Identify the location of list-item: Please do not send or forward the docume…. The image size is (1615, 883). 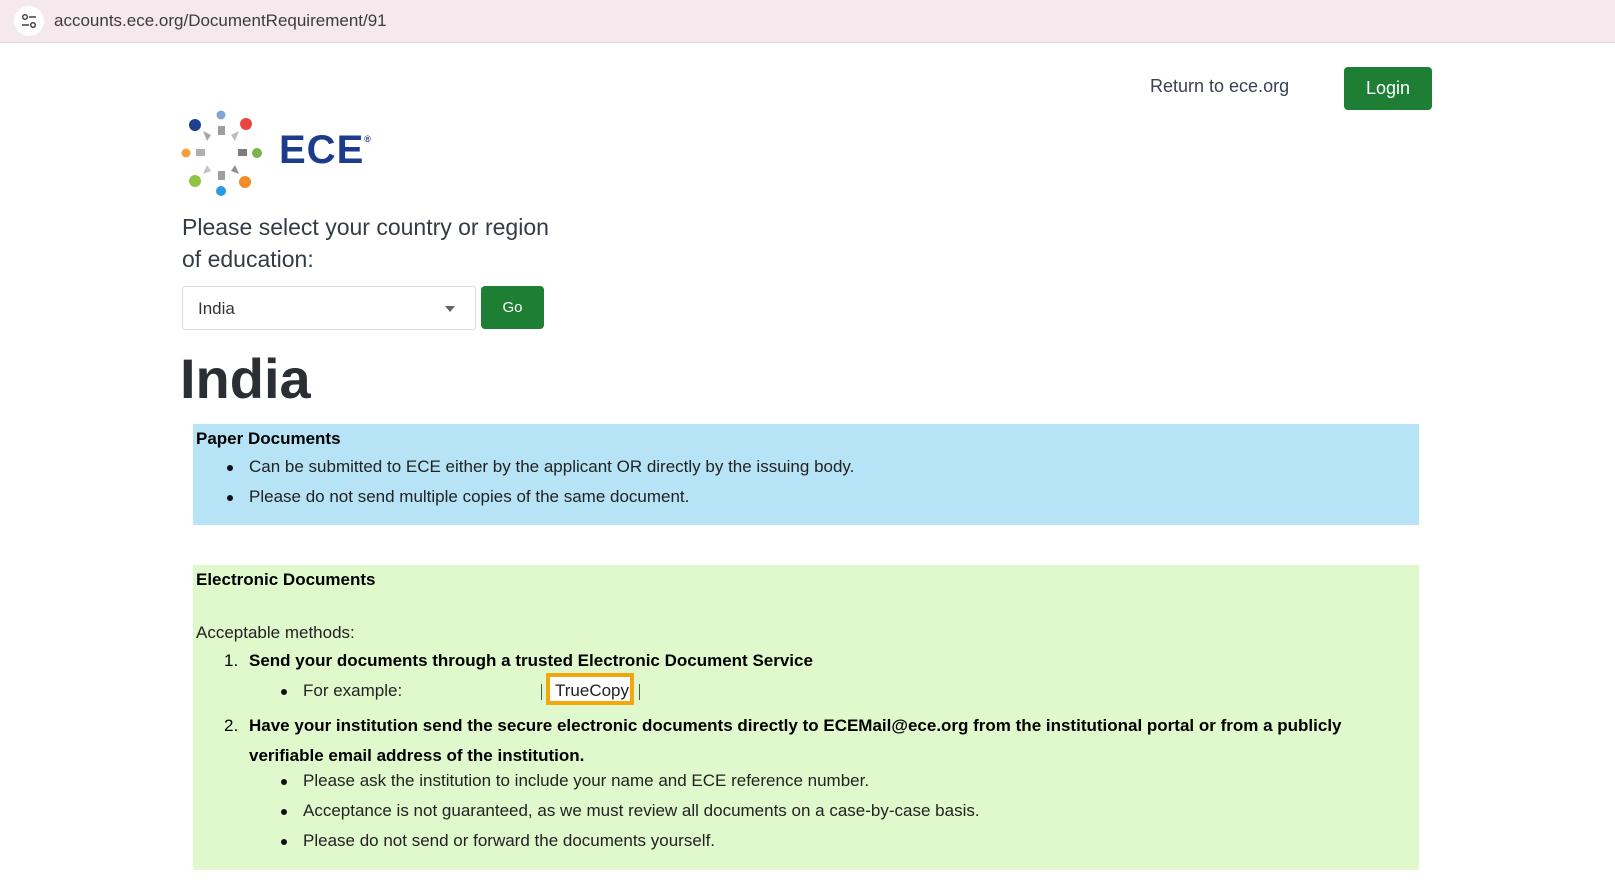
(498, 840).